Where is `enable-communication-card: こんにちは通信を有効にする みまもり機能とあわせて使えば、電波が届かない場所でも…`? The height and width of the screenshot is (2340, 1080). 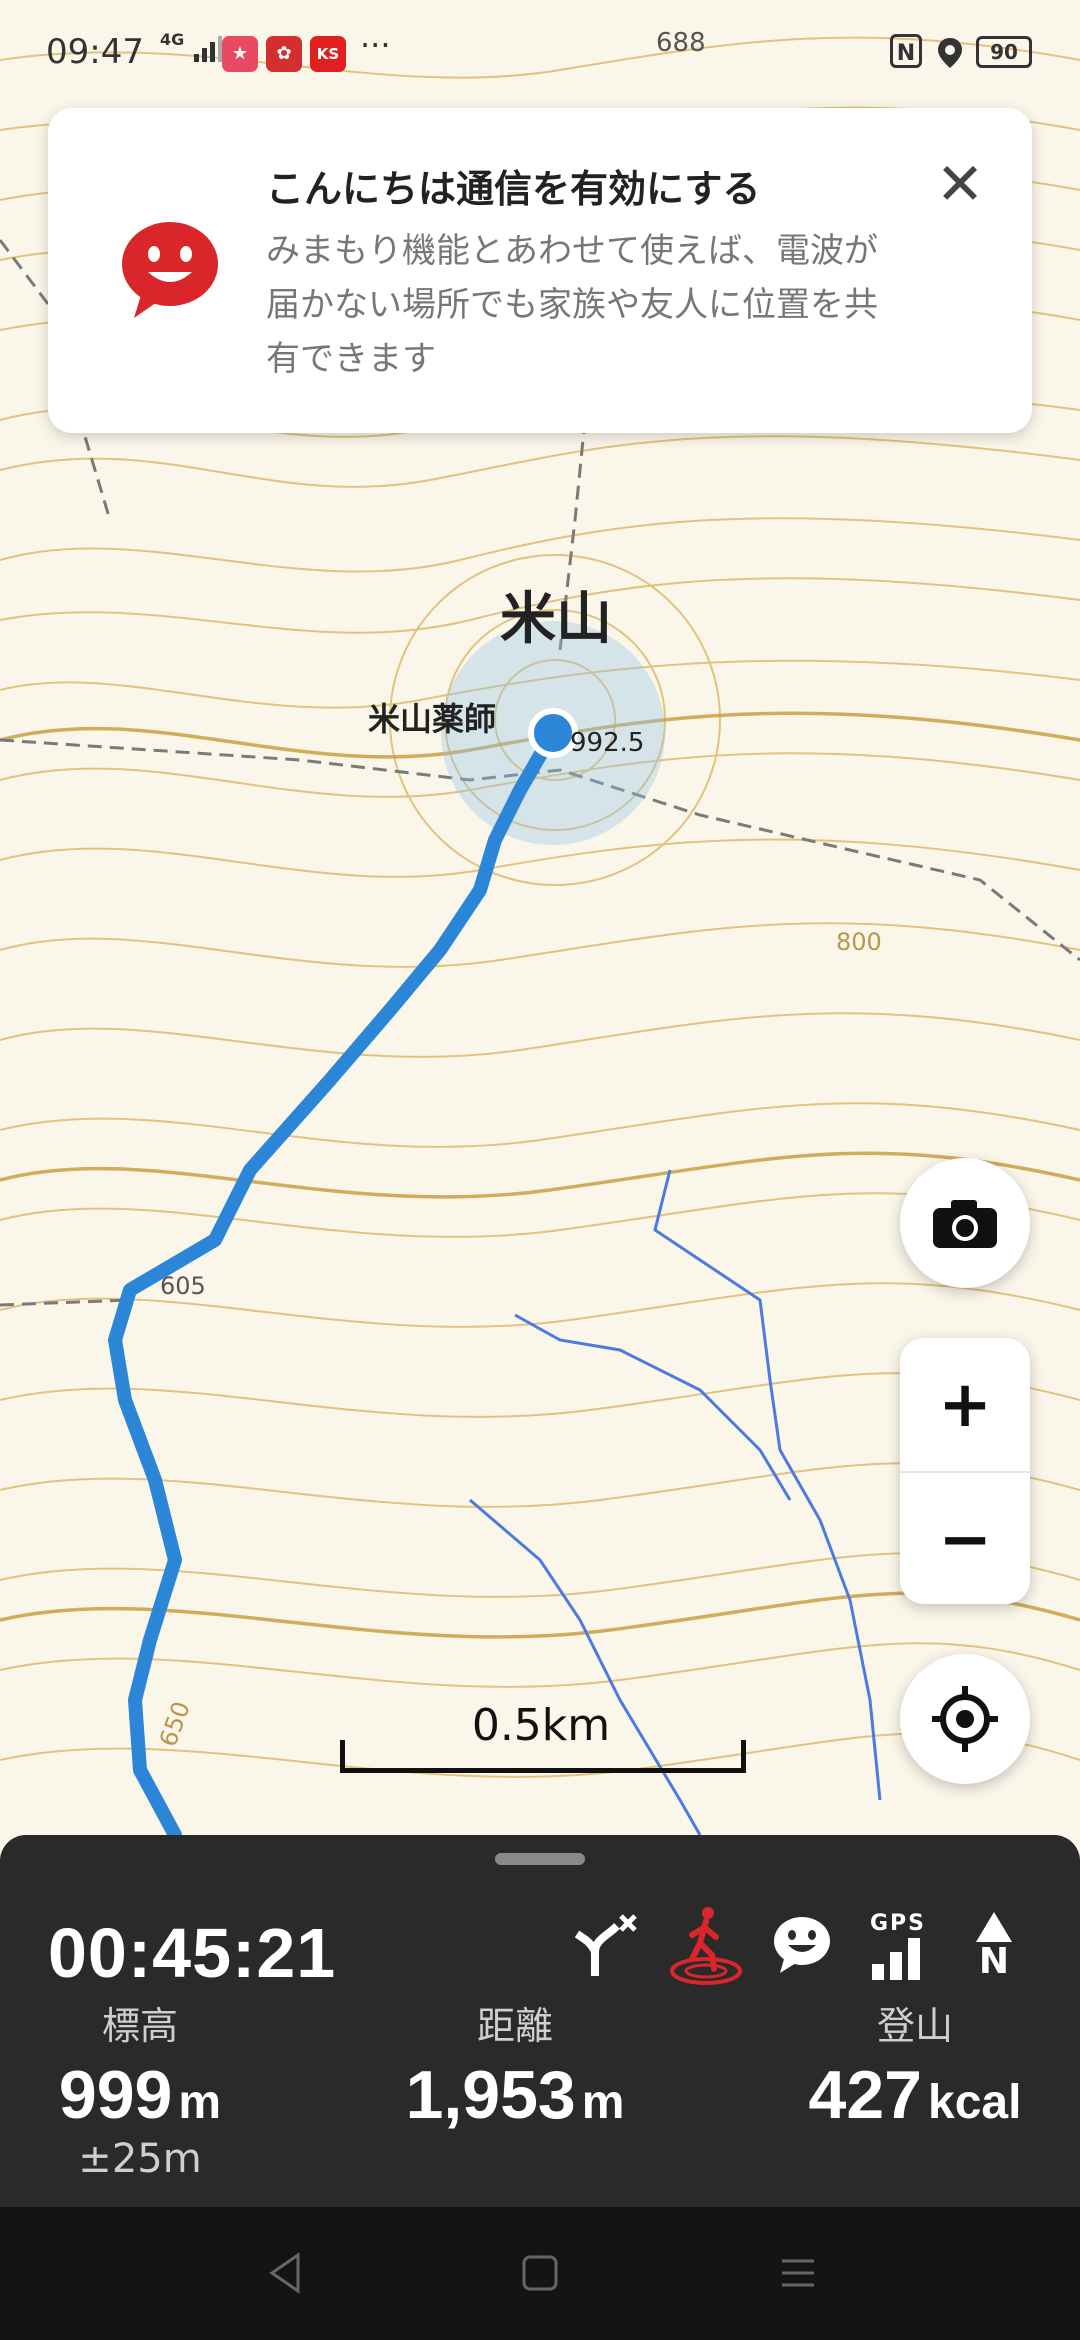
enable-communication-card: こんにちは通信を有効にする みまもり機能とあわせて使えば、電波が届かない場所でも… is located at coordinates (540, 270).